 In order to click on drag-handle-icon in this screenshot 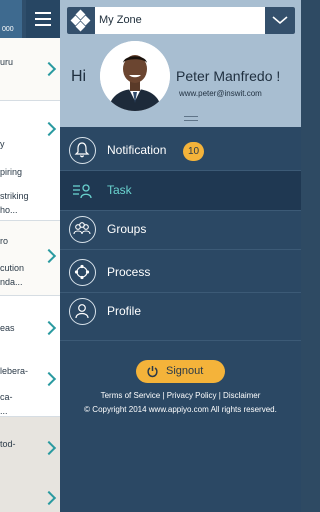, I will do `click(191, 118)`.